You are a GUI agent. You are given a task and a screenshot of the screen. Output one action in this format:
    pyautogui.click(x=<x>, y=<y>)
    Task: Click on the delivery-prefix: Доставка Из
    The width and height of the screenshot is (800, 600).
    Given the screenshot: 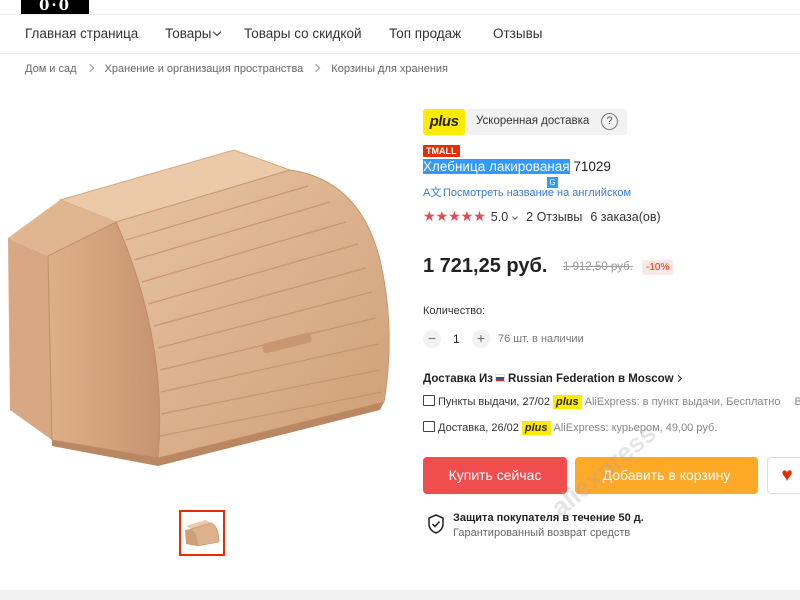 What is the action you would take?
    pyautogui.click(x=458, y=379)
    